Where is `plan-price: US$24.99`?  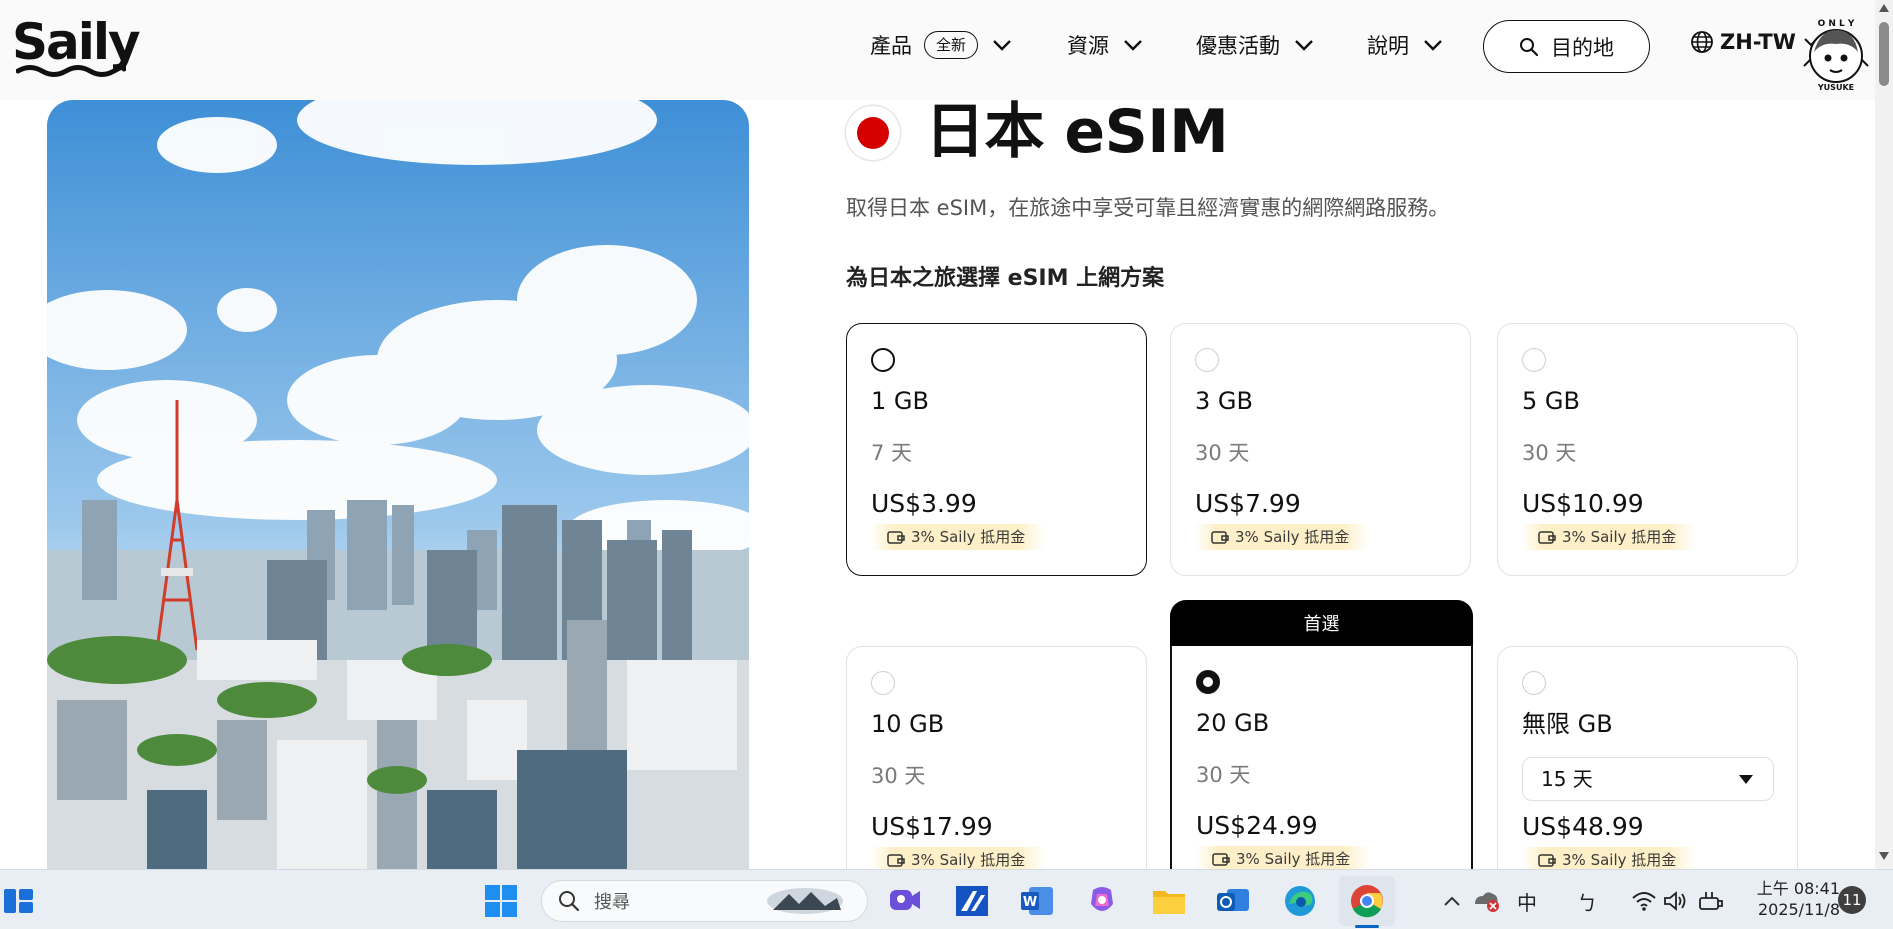 plan-price: US$24.99 is located at coordinates (1257, 825).